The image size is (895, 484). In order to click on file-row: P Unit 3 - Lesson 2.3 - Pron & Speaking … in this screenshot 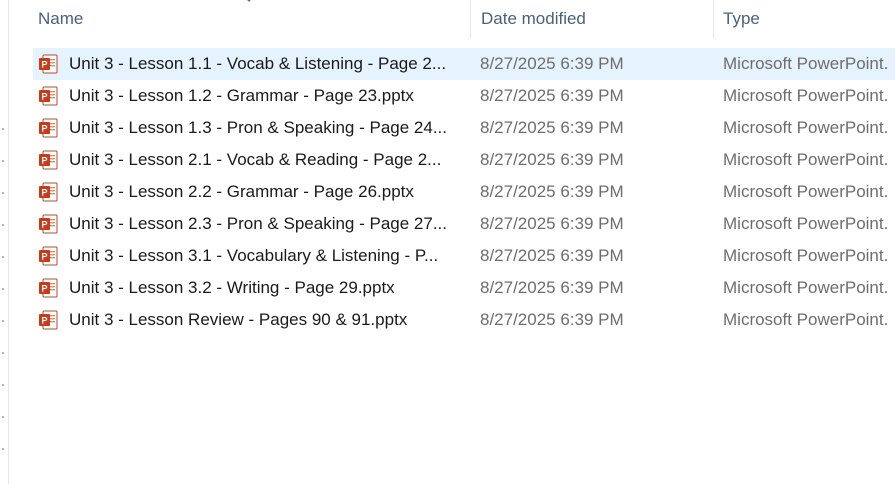, I will do `click(464, 224)`.